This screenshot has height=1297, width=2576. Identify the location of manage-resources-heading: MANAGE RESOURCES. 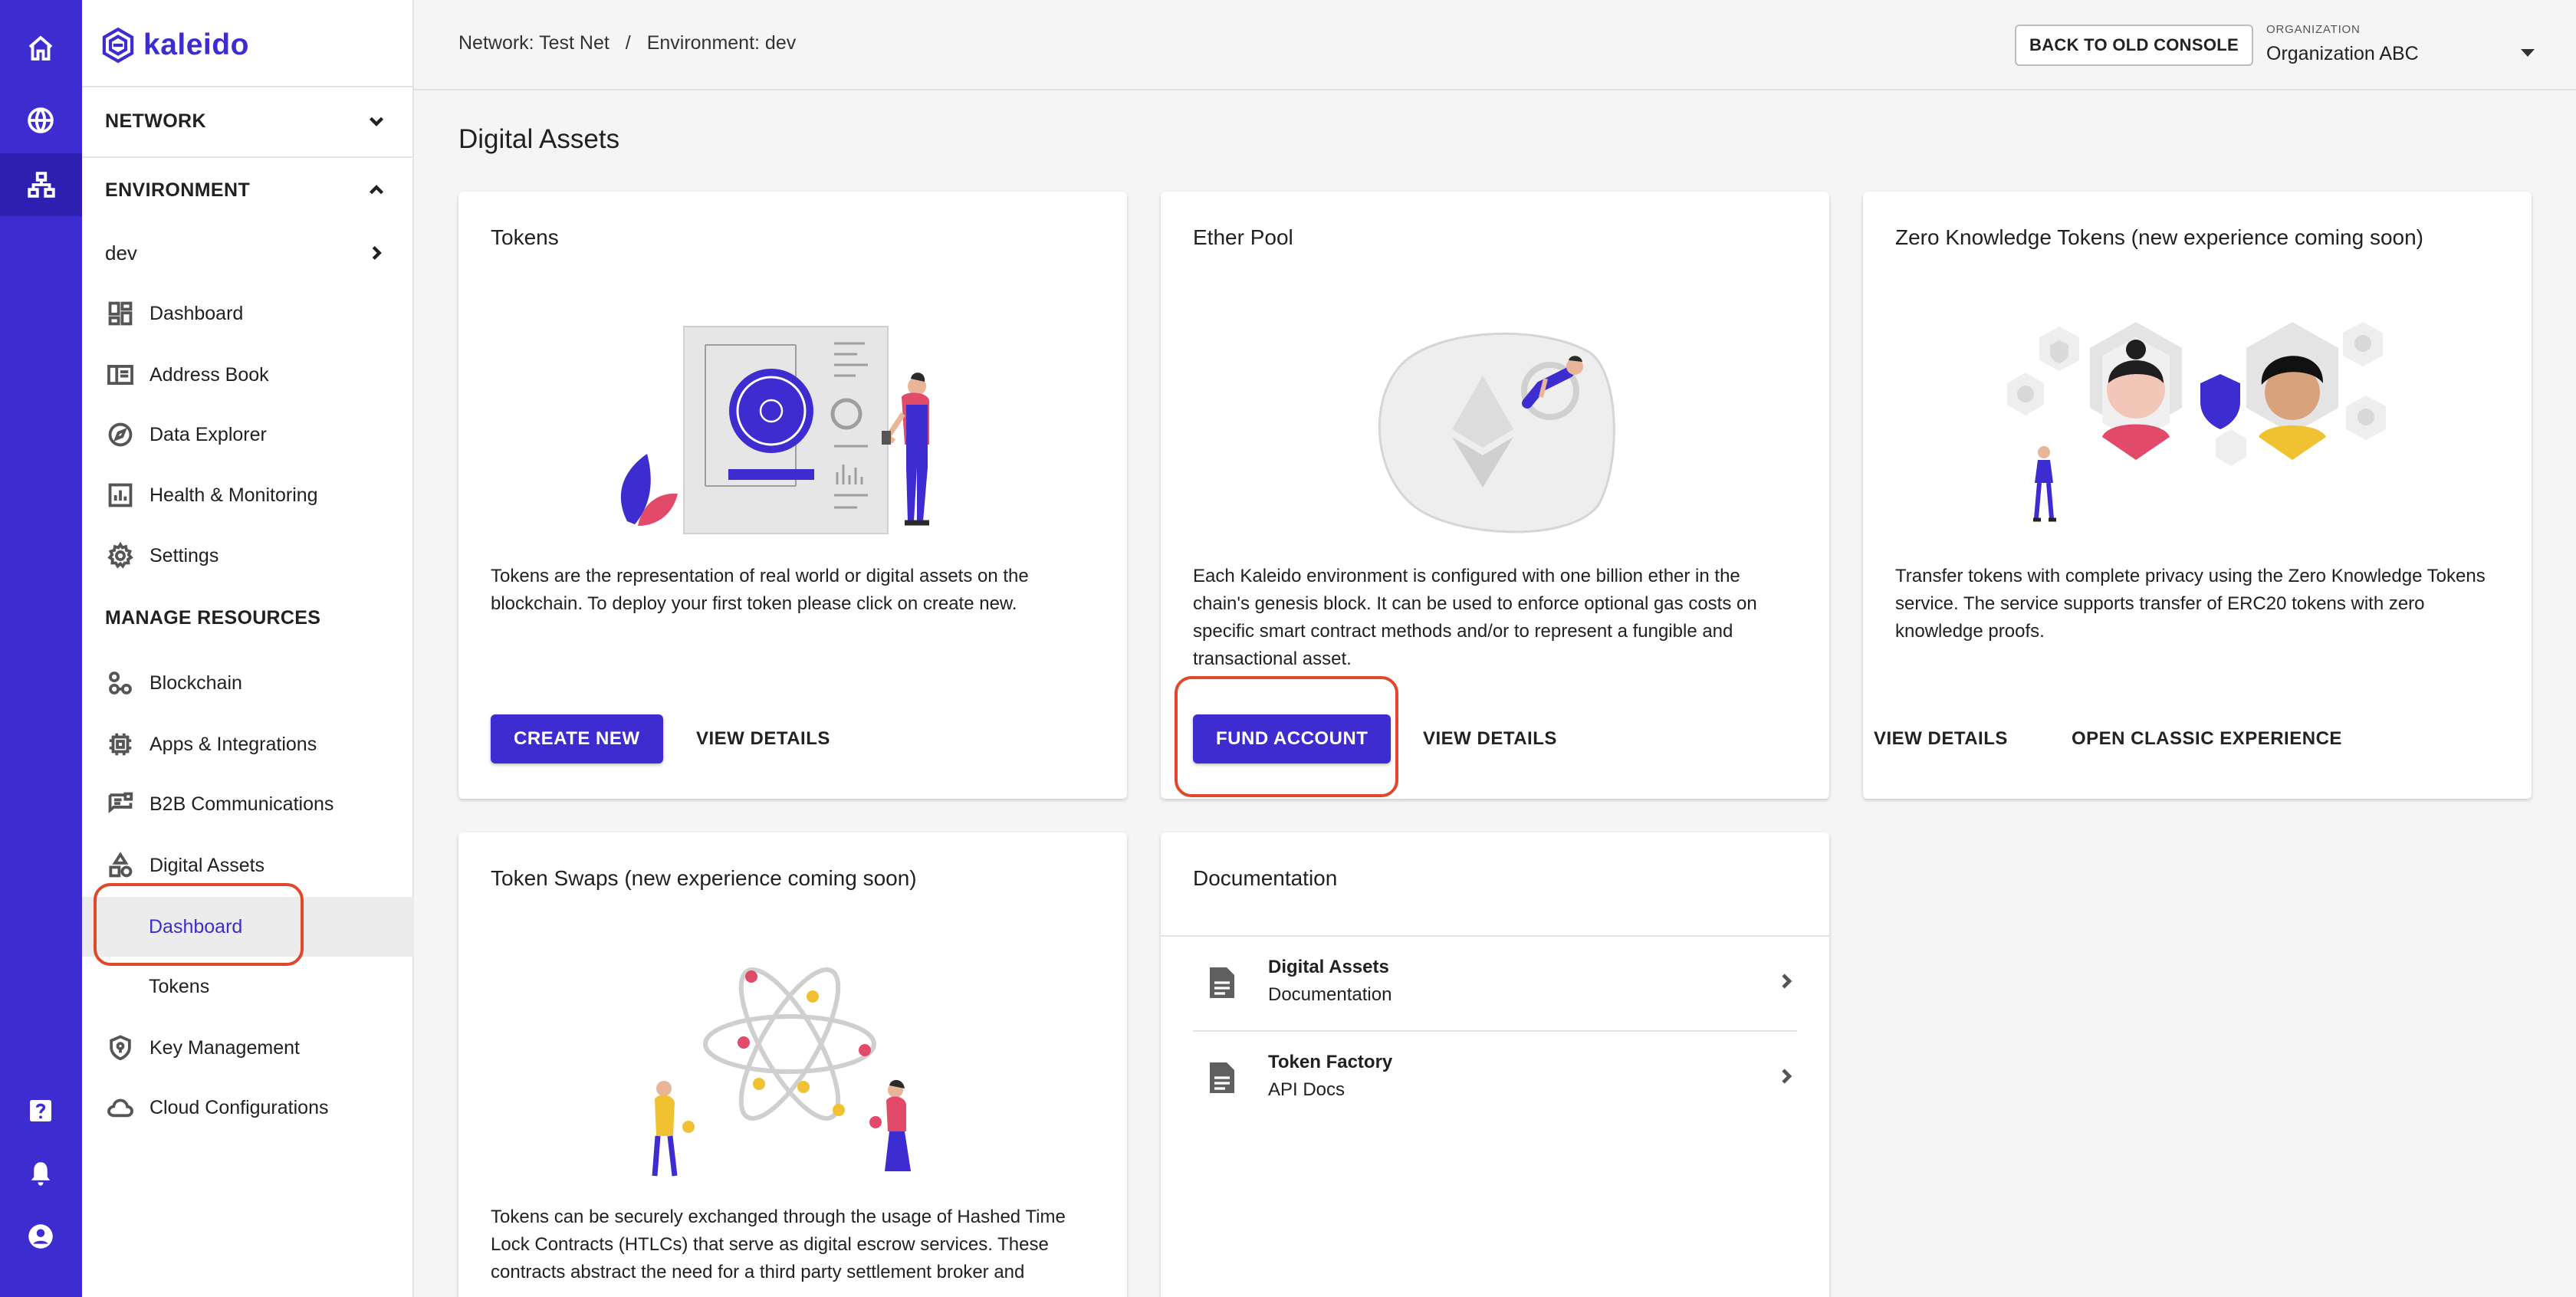
(213, 618).